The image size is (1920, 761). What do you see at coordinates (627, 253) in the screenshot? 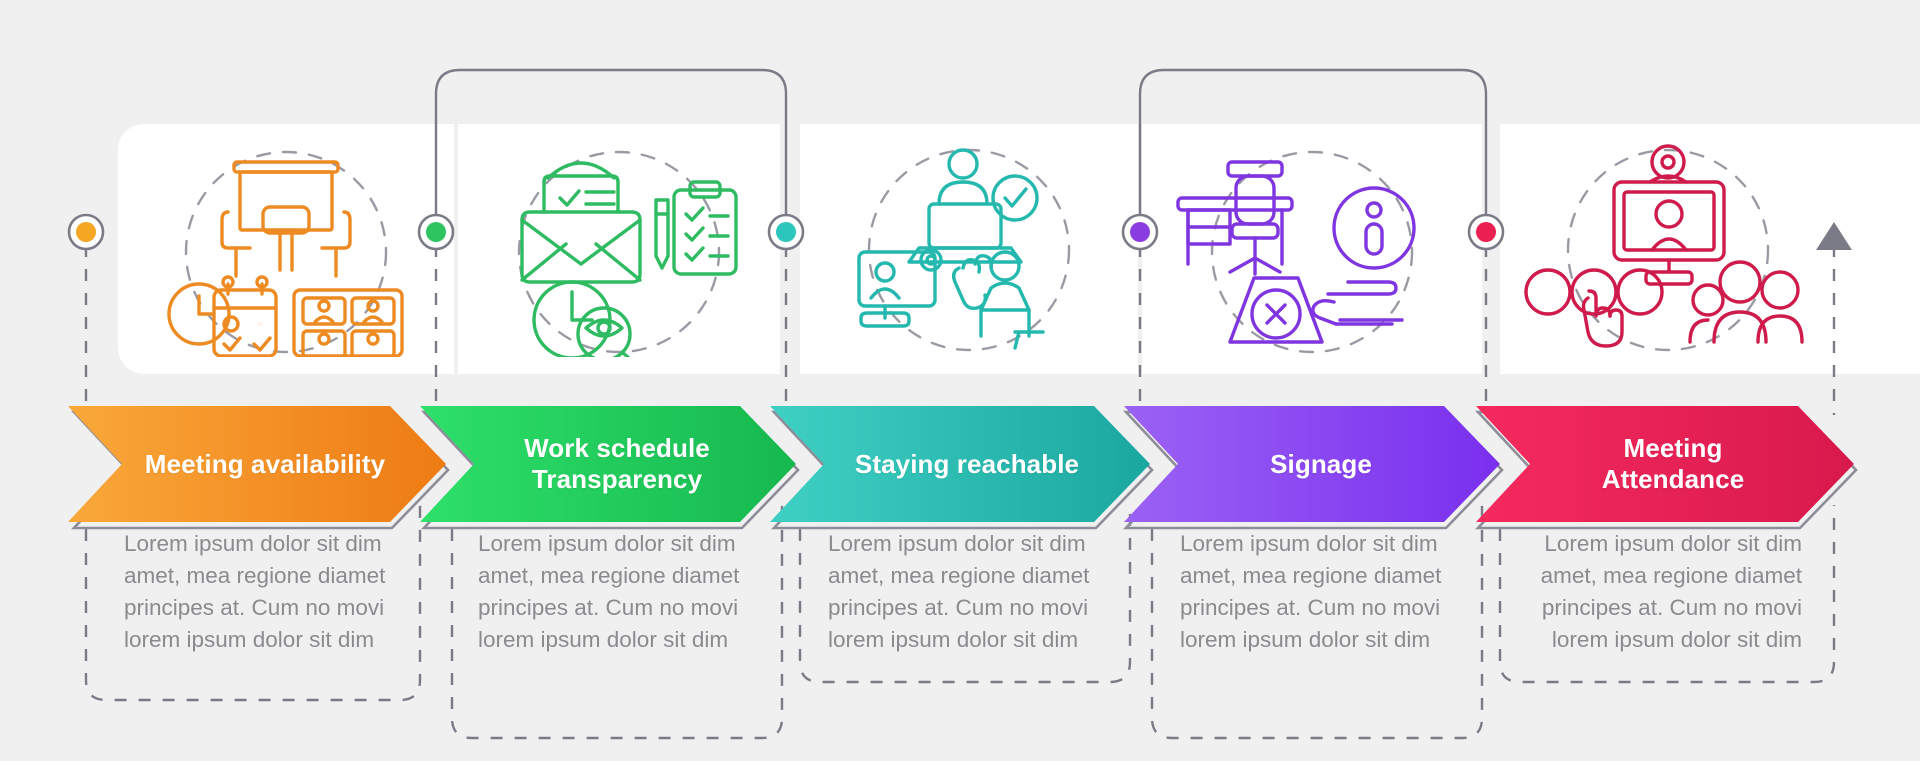
I see `envelope-checklist-clock-eye-icon` at bounding box center [627, 253].